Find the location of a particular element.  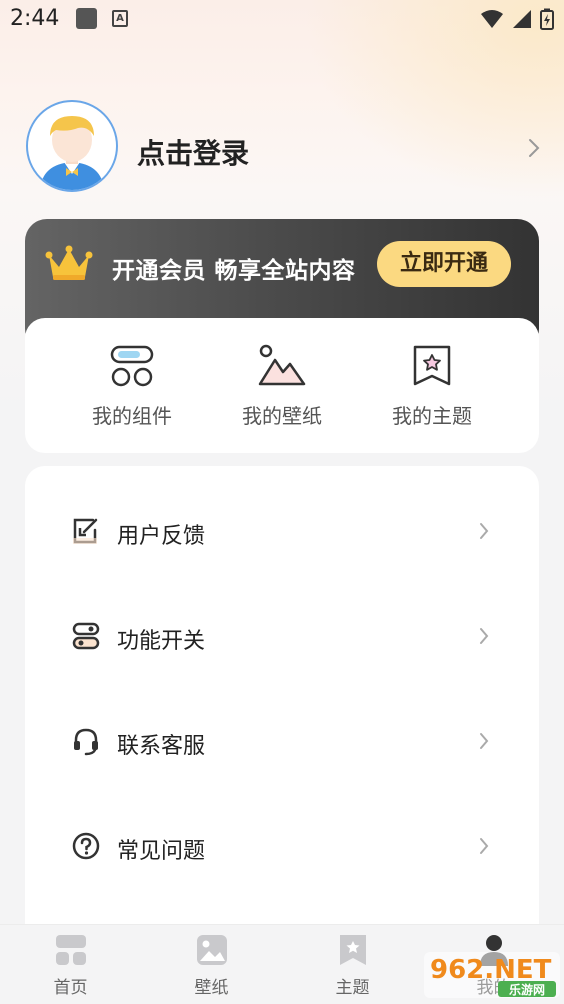

toggle-icon is located at coordinates (86, 636).